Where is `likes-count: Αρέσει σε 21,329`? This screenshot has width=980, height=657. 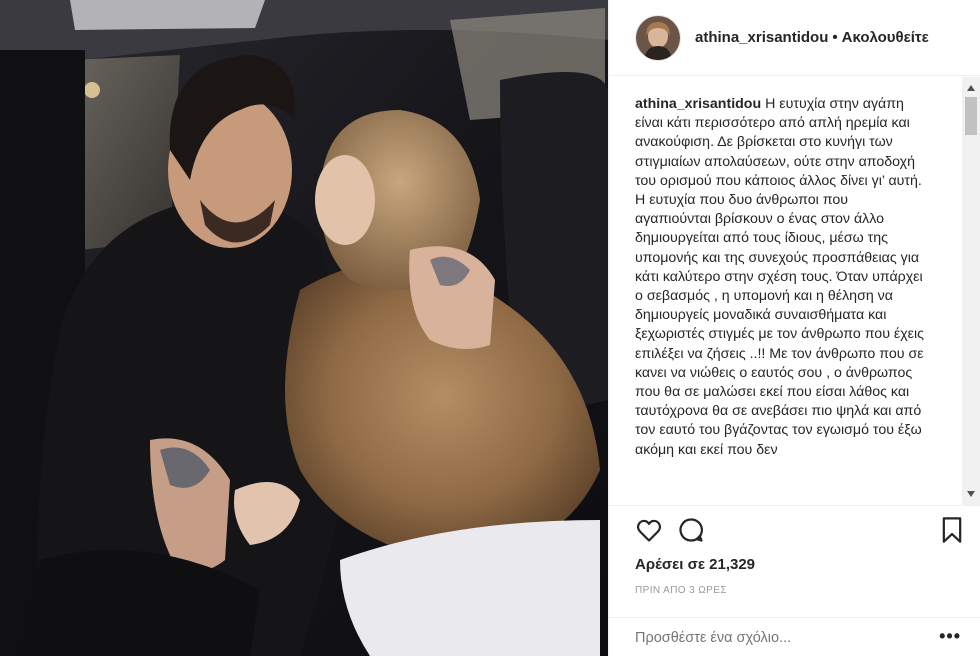 likes-count: Αρέσει σε 21,329 is located at coordinates (695, 564).